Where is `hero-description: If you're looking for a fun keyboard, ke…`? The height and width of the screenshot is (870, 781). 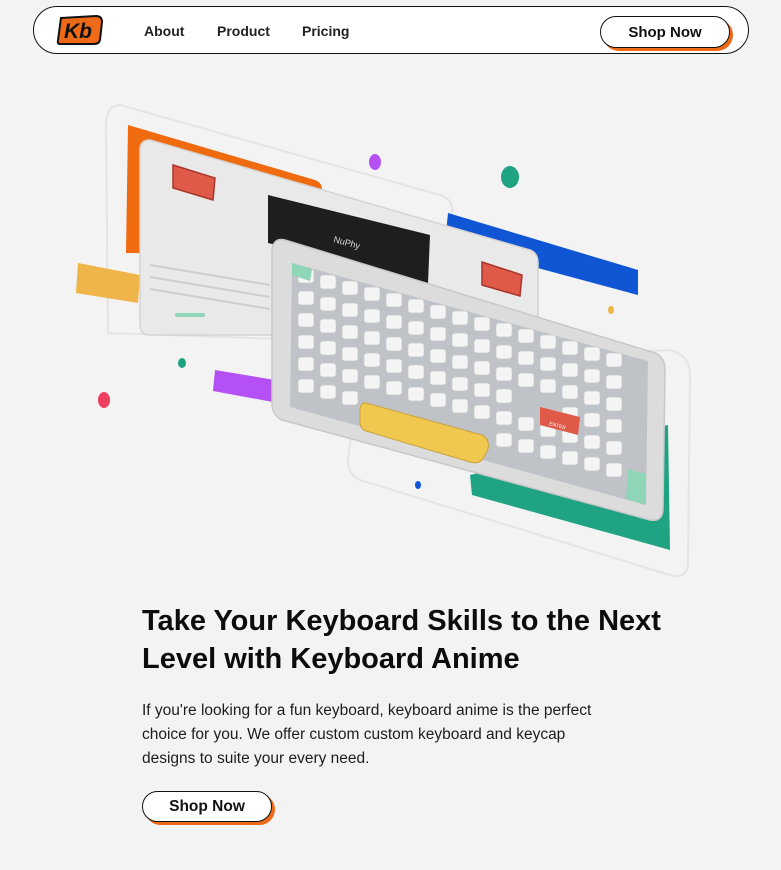 hero-description: If you're looking for a fun keyboard, ke… is located at coordinates (367, 734).